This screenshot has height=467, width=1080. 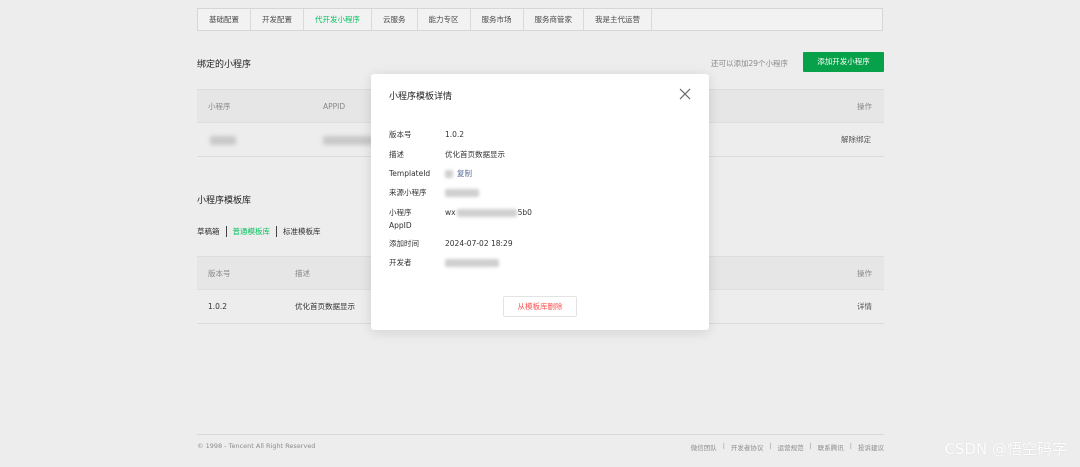 What do you see at coordinates (400, 225) in the screenshot?
I see `appid-label-line2: AppID` at bounding box center [400, 225].